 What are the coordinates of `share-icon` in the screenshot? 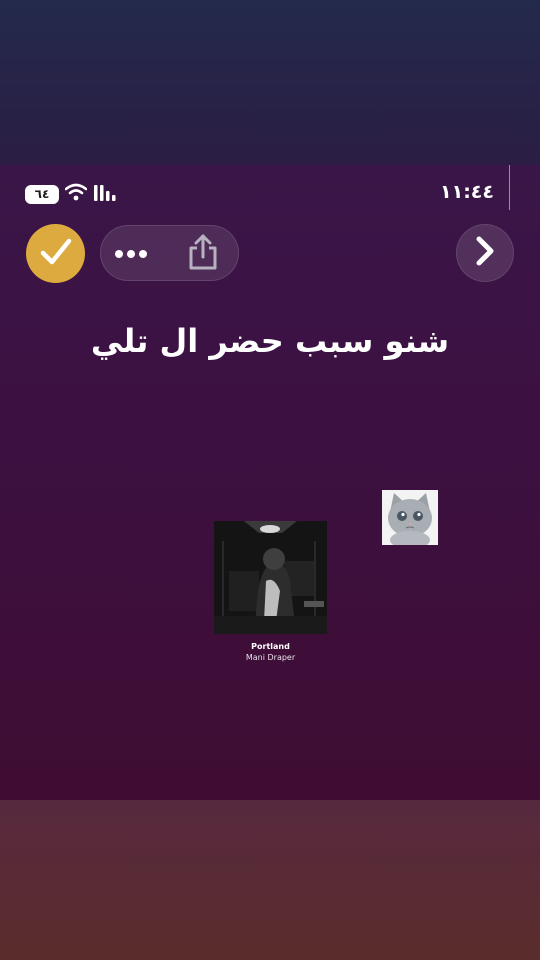 It's located at (203, 254).